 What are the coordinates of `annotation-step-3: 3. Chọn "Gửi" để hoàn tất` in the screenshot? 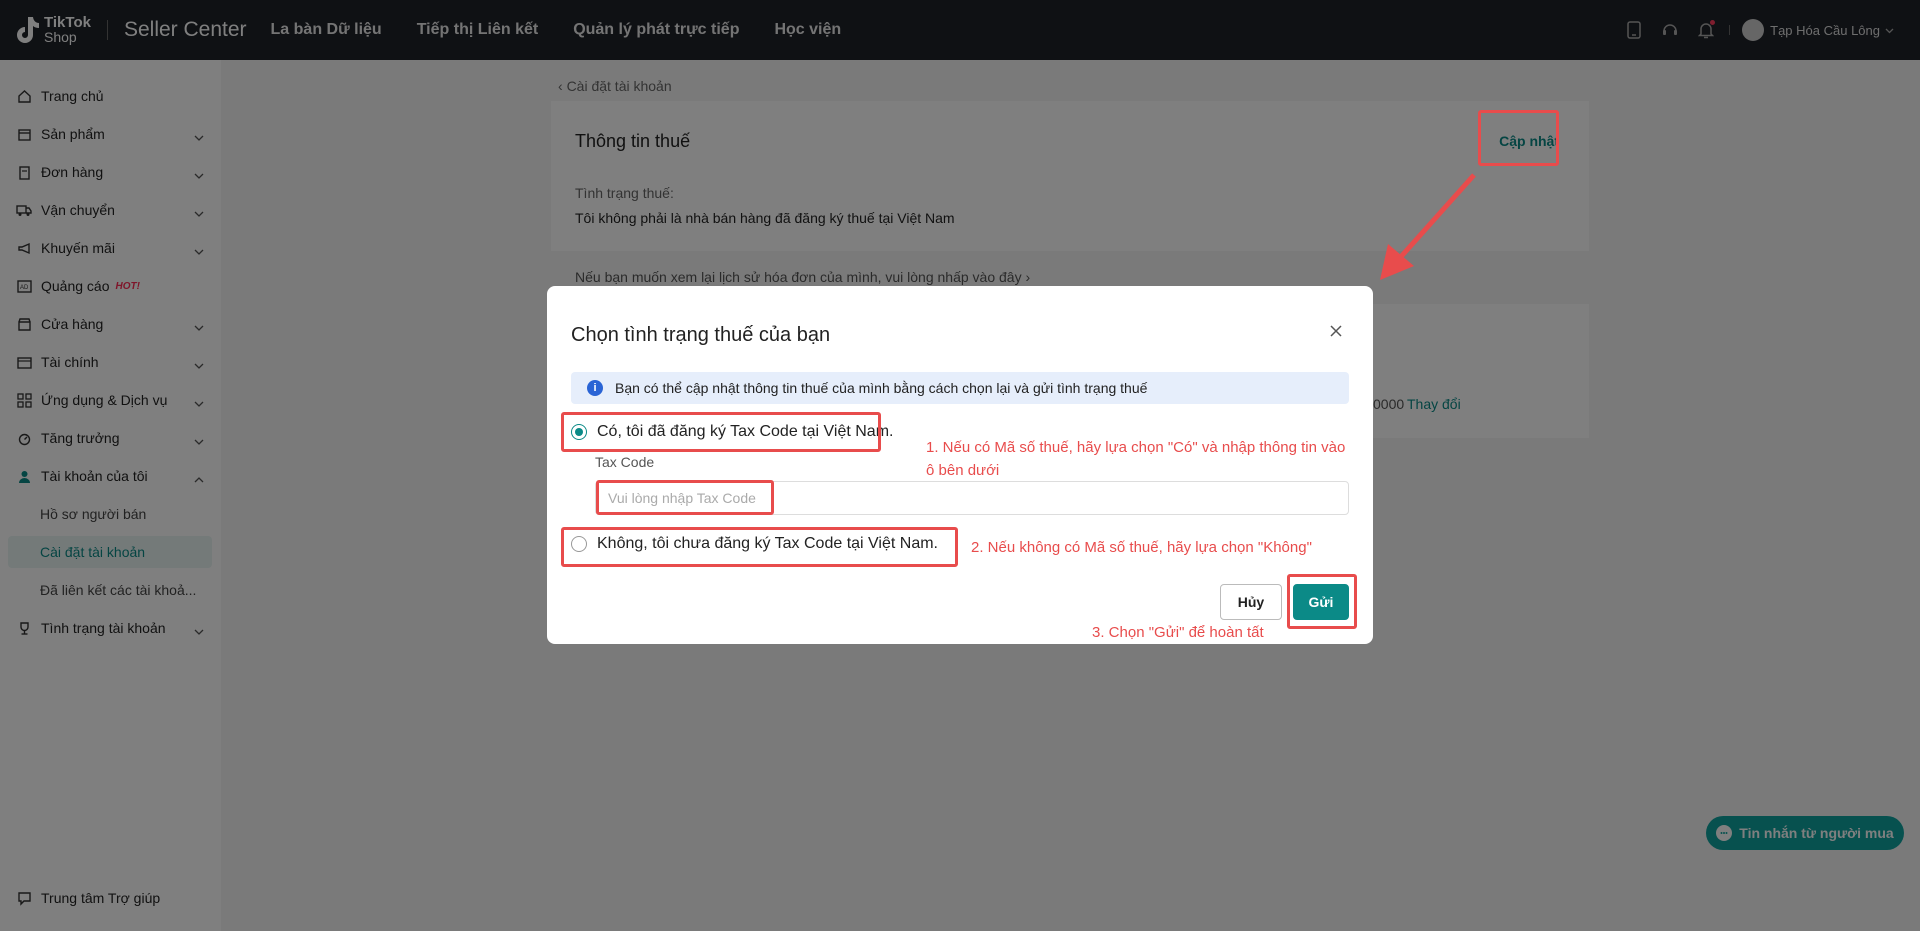 It's located at (1178, 632).